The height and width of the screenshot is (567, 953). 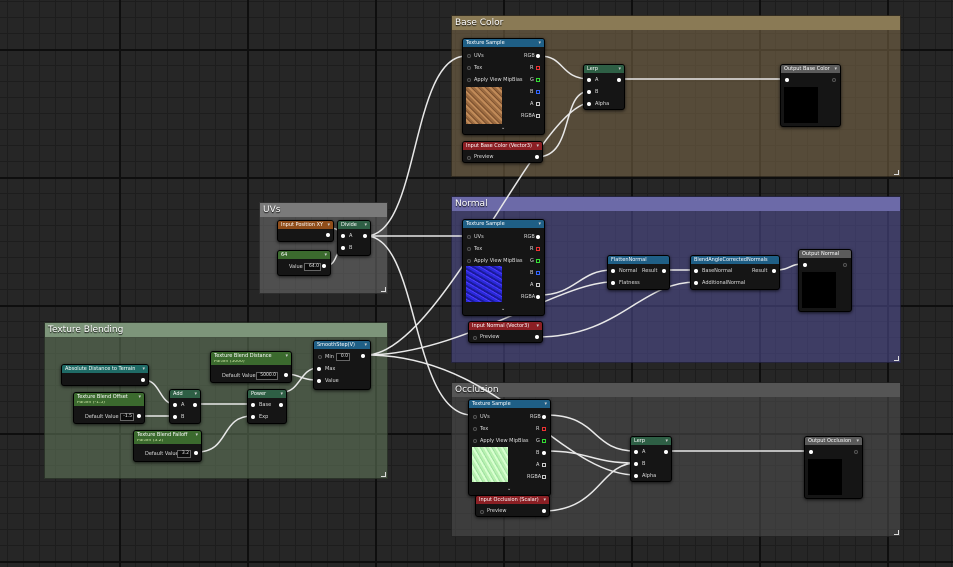 What do you see at coordinates (502, 152) in the screenshot?
I see `input-base-color-node: Input Base Color (Vector3) ▾ Preview` at bounding box center [502, 152].